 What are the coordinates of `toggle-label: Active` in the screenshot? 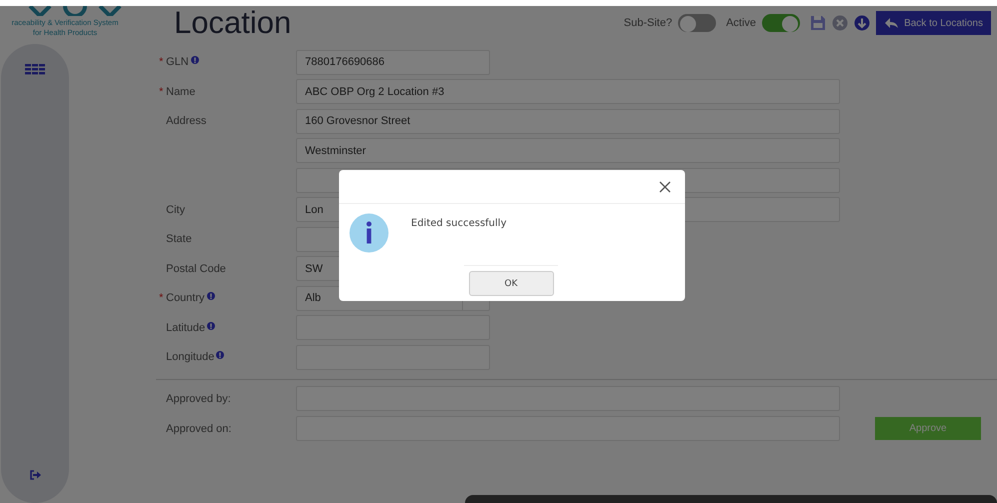 It's located at (741, 23).